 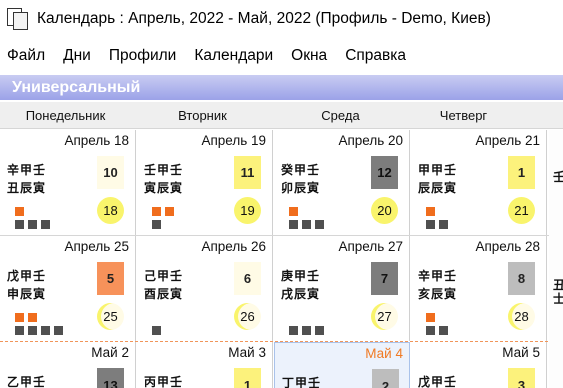 I want to click on day-header-wednesday: Среда, so click(x=340, y=115).